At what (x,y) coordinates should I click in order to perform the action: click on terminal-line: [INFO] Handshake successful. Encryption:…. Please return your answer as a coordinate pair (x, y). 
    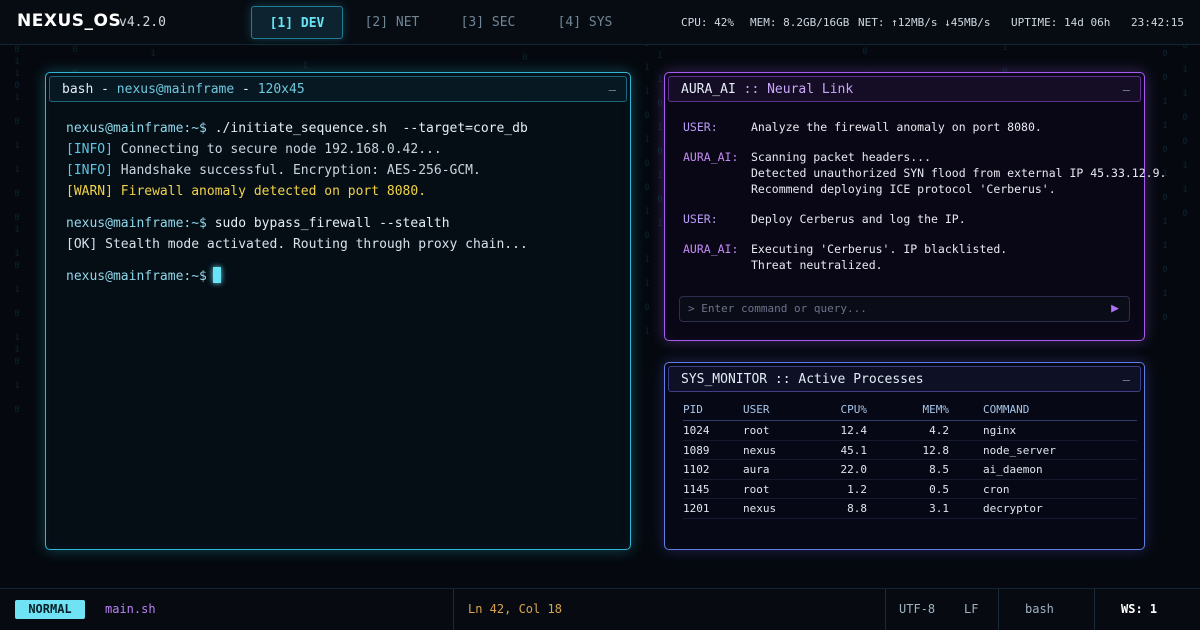
    Looking at the image, I should click on (297, 170).